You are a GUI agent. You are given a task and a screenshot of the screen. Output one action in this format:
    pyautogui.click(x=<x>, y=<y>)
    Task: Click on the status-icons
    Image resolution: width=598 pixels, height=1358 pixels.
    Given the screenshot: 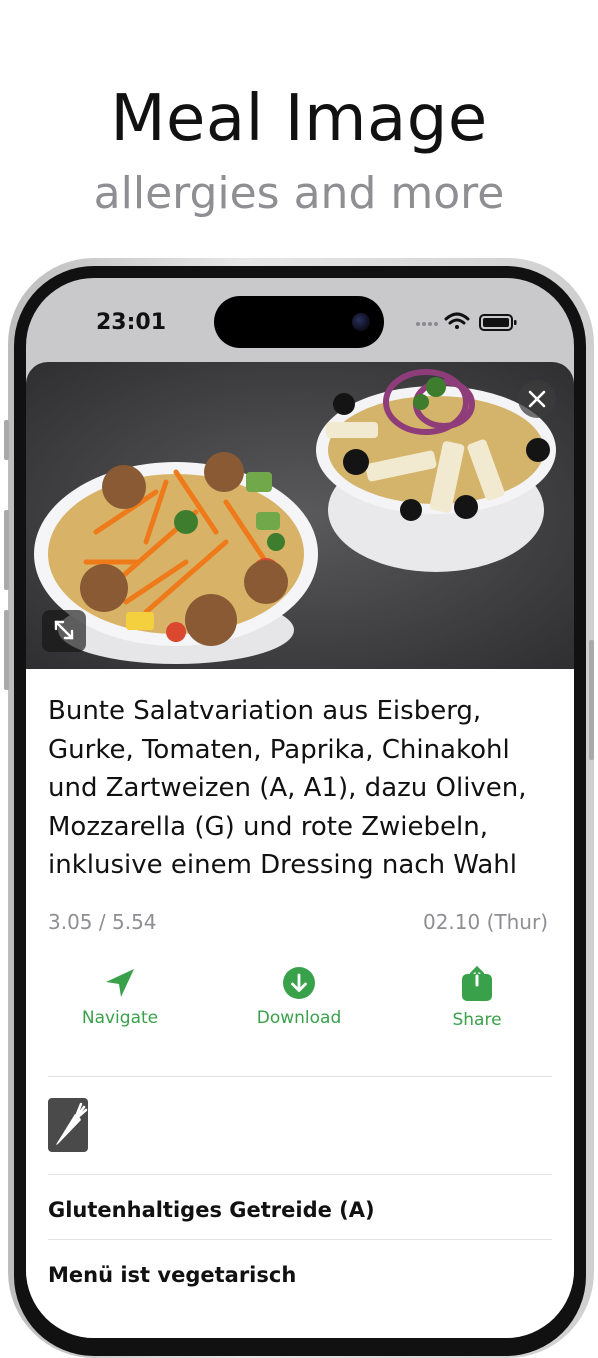 What is the action you would take?
    pyautogui.click(x=466, y=321)
    